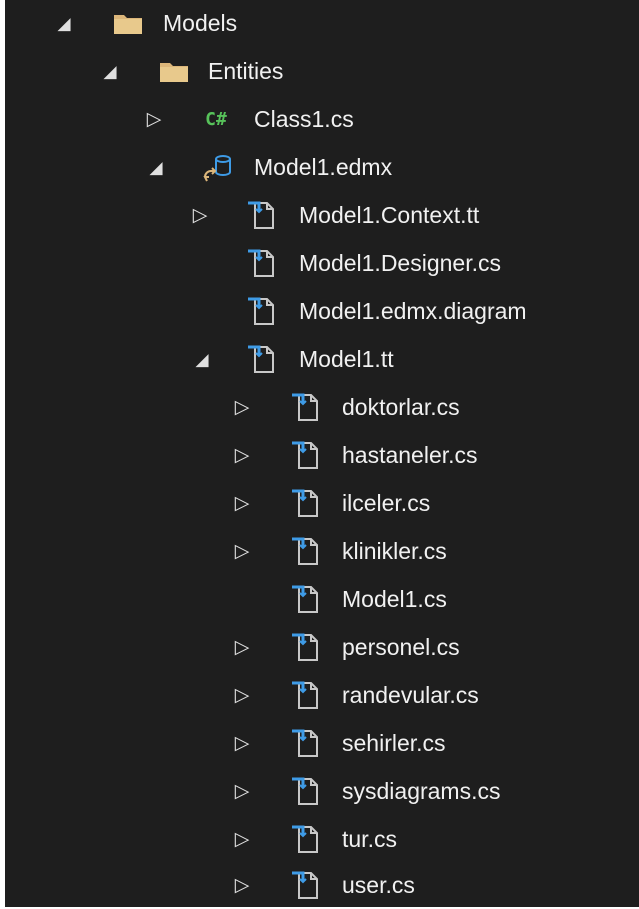 The width and height of the screenshot is (639, 909). Describe the element at coordinates (200, 23) in the screenshot. I see `tree-node-label: Models` at that location.